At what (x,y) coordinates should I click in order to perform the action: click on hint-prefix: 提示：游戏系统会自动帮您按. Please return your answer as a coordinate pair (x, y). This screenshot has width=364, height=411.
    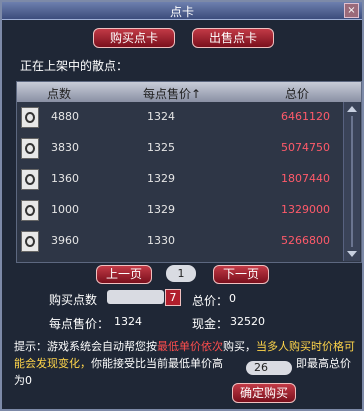
    Looking at the image, I should click on (85, 346).